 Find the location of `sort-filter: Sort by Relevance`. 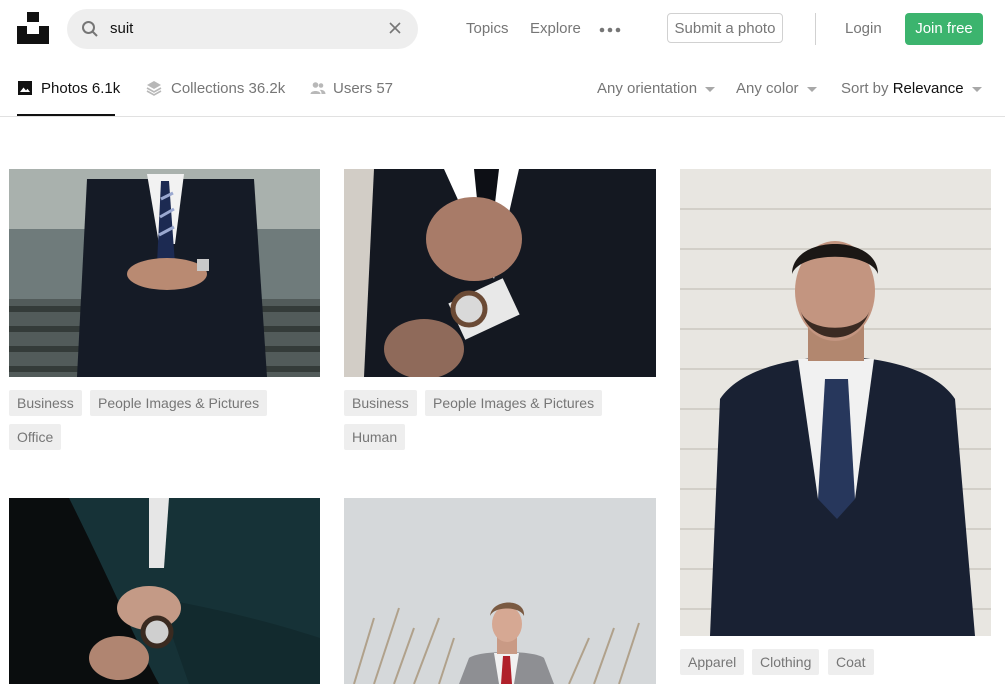

sort-filter: Sort by Relevance is located at coordinates (911, 88).